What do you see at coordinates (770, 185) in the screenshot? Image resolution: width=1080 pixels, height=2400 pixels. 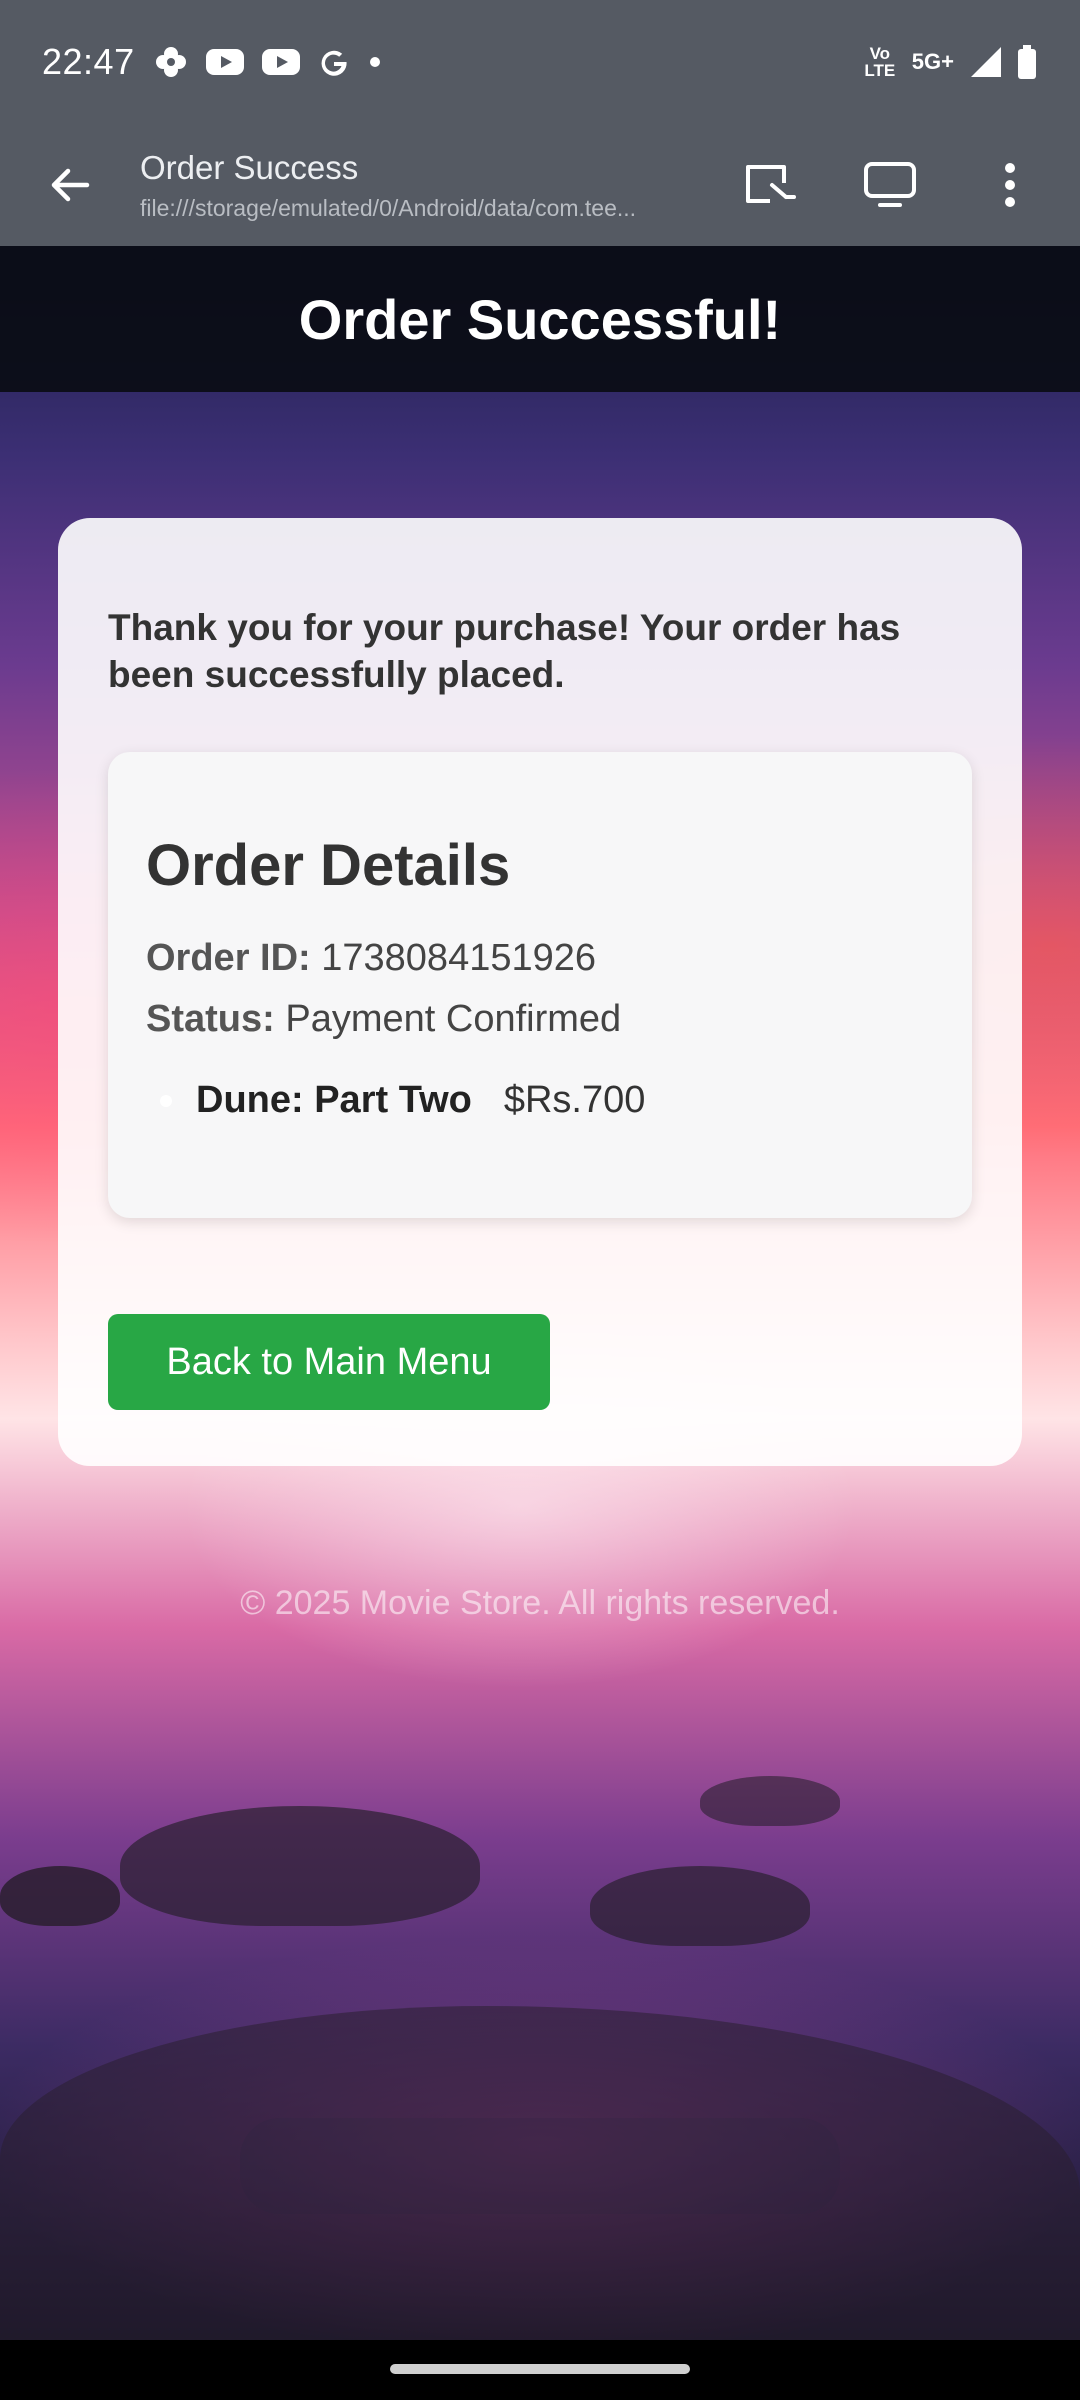 I see `open-in-browser-icon` at bounding box center [770, 185].